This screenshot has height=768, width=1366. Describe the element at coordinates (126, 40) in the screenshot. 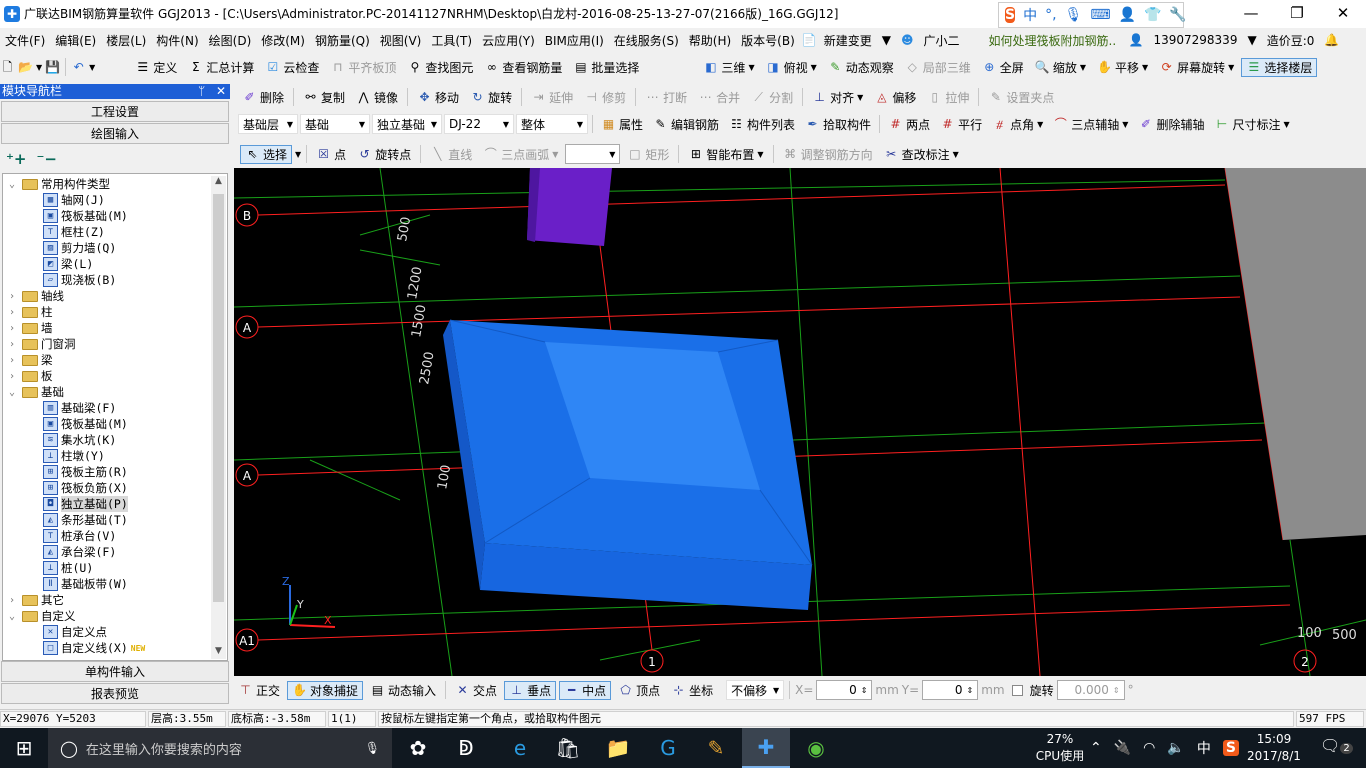

I see `menu-floor: 楼层(L)` at that location.